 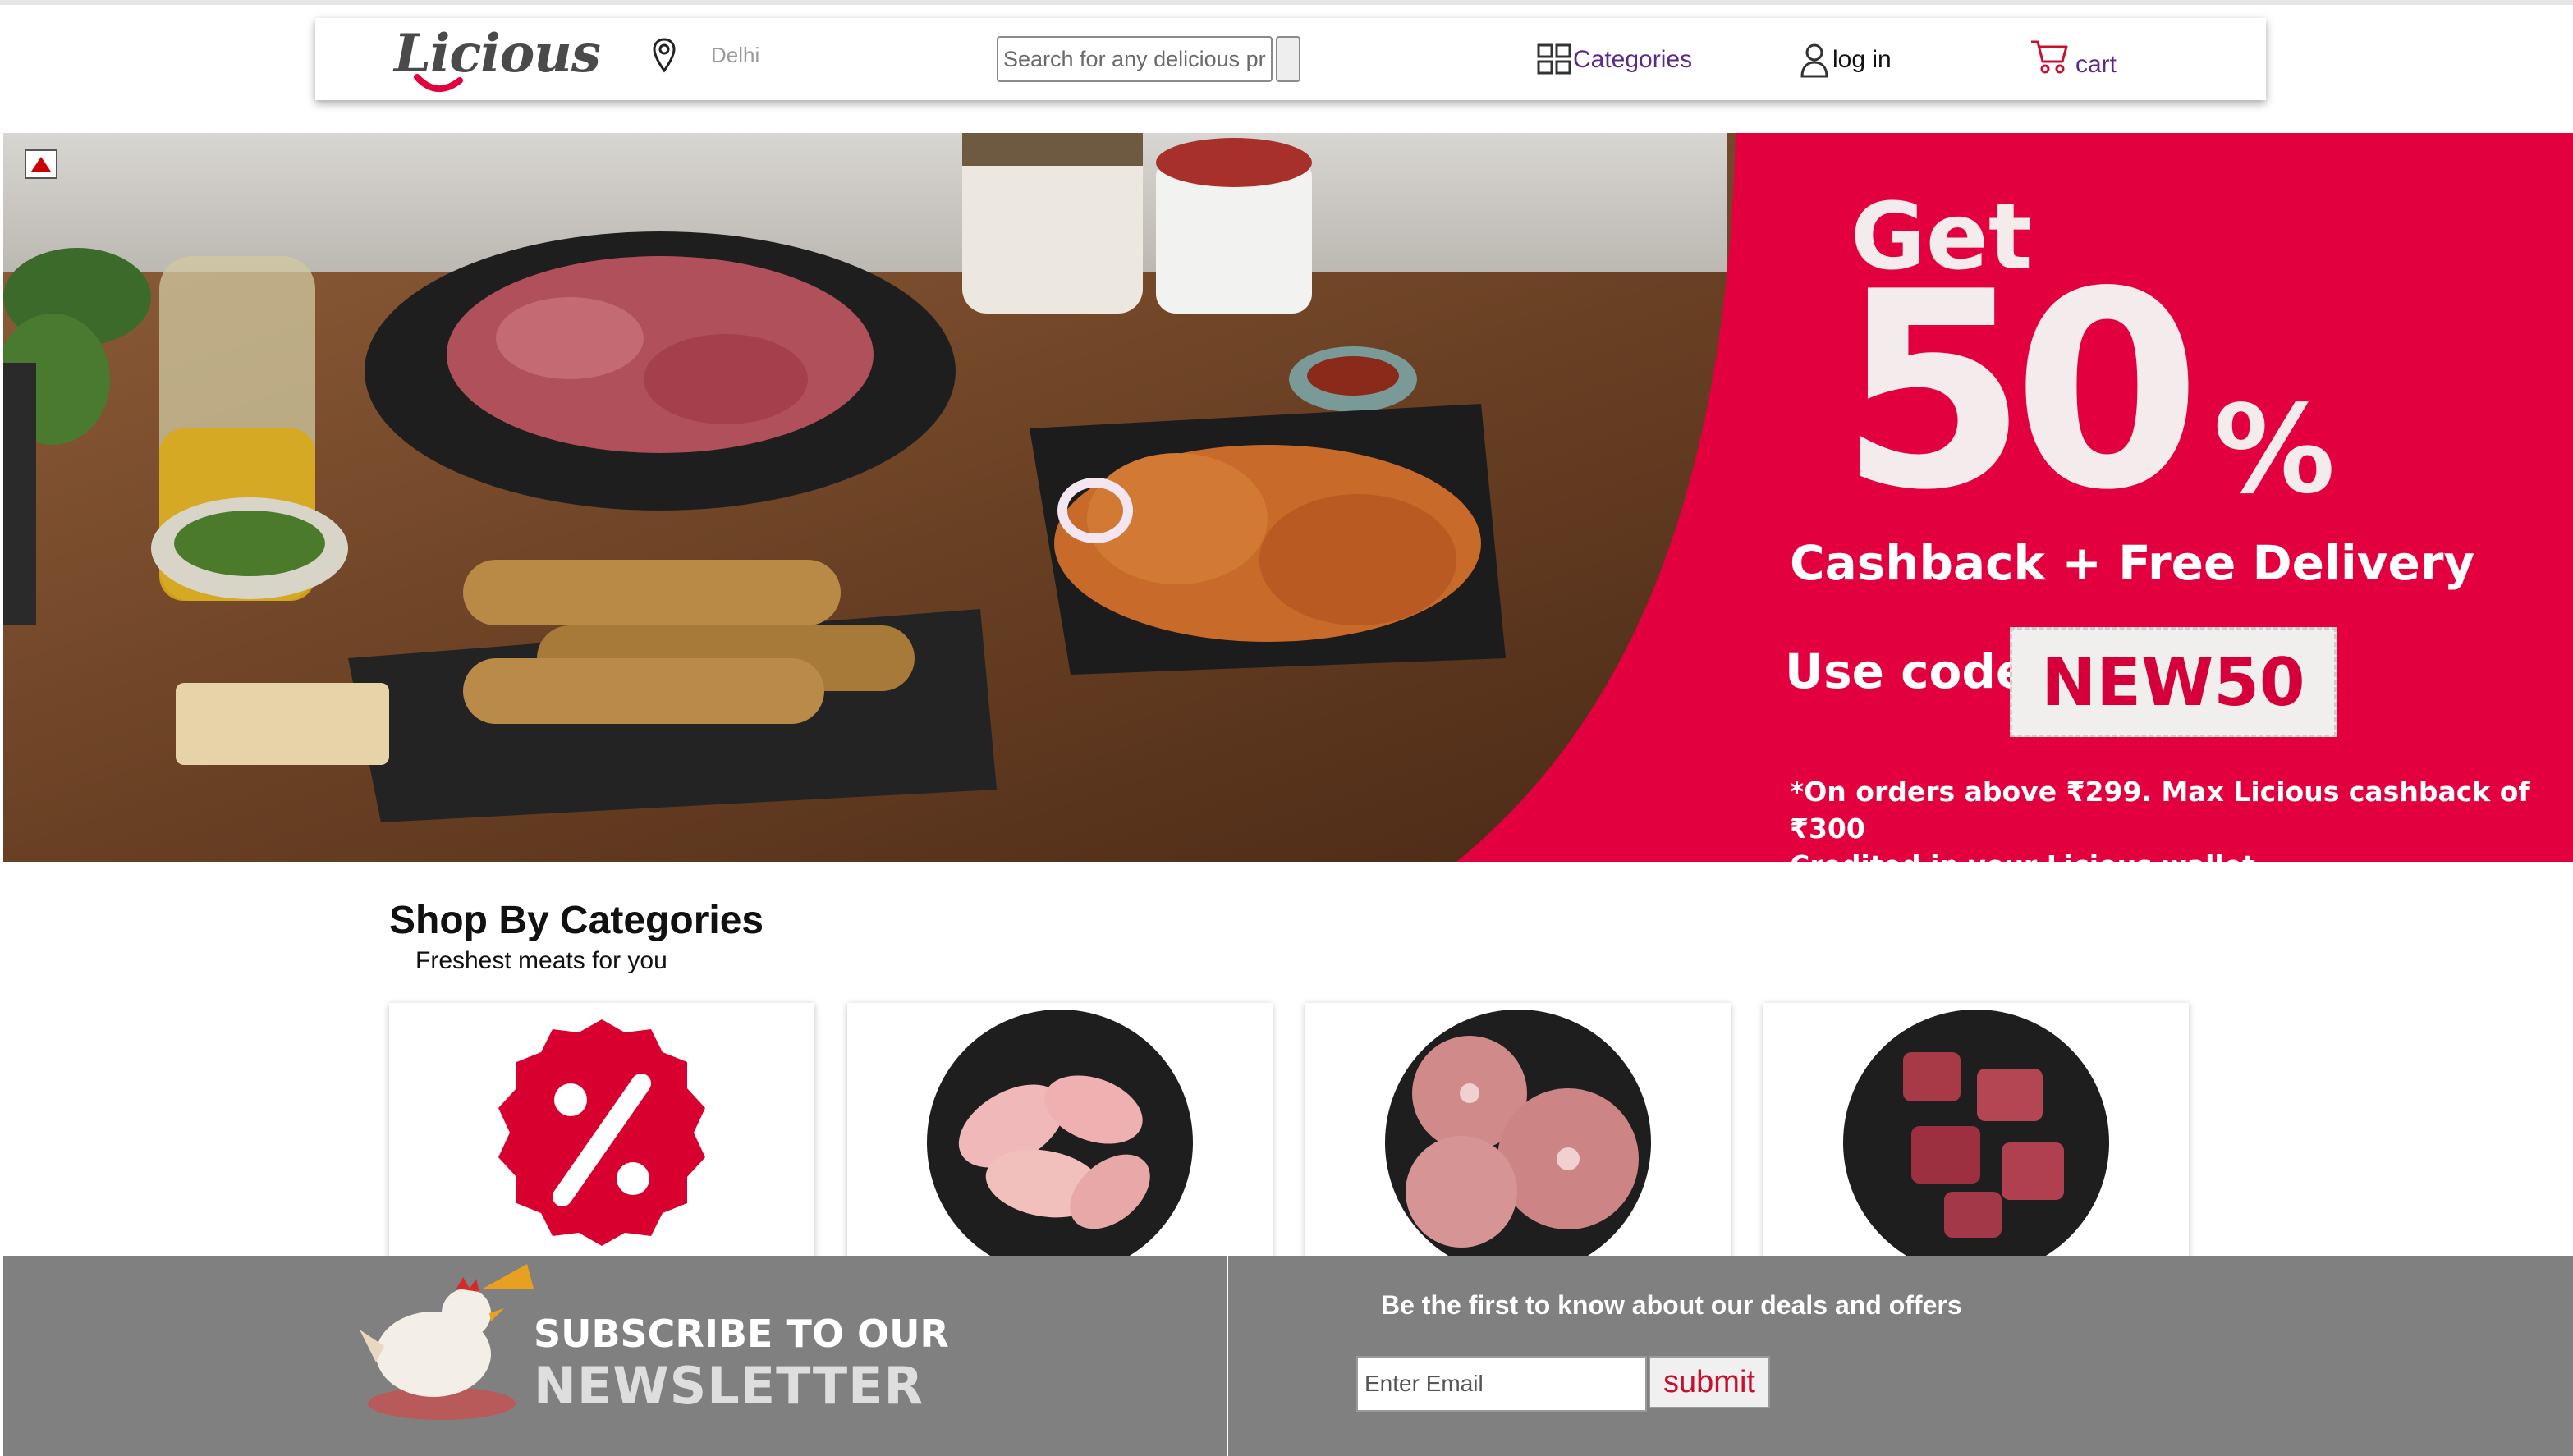 I want to click on login-link: log in, so click(x=1846, y=59).